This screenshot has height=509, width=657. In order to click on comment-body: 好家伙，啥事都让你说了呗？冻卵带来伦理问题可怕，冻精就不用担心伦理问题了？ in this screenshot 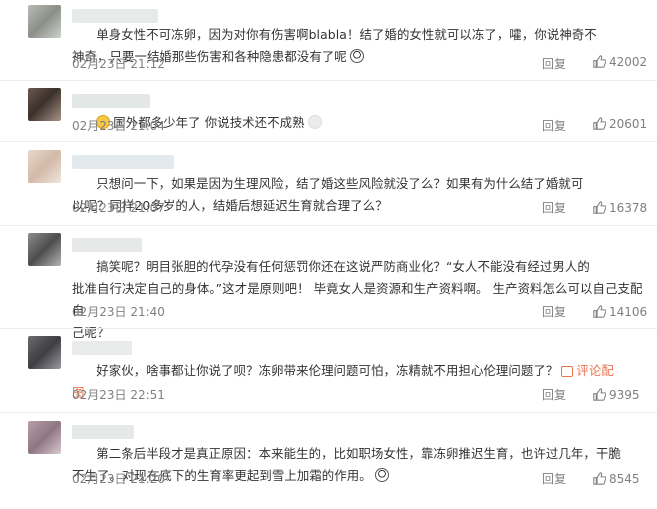, I will do `click(327, 370)`.